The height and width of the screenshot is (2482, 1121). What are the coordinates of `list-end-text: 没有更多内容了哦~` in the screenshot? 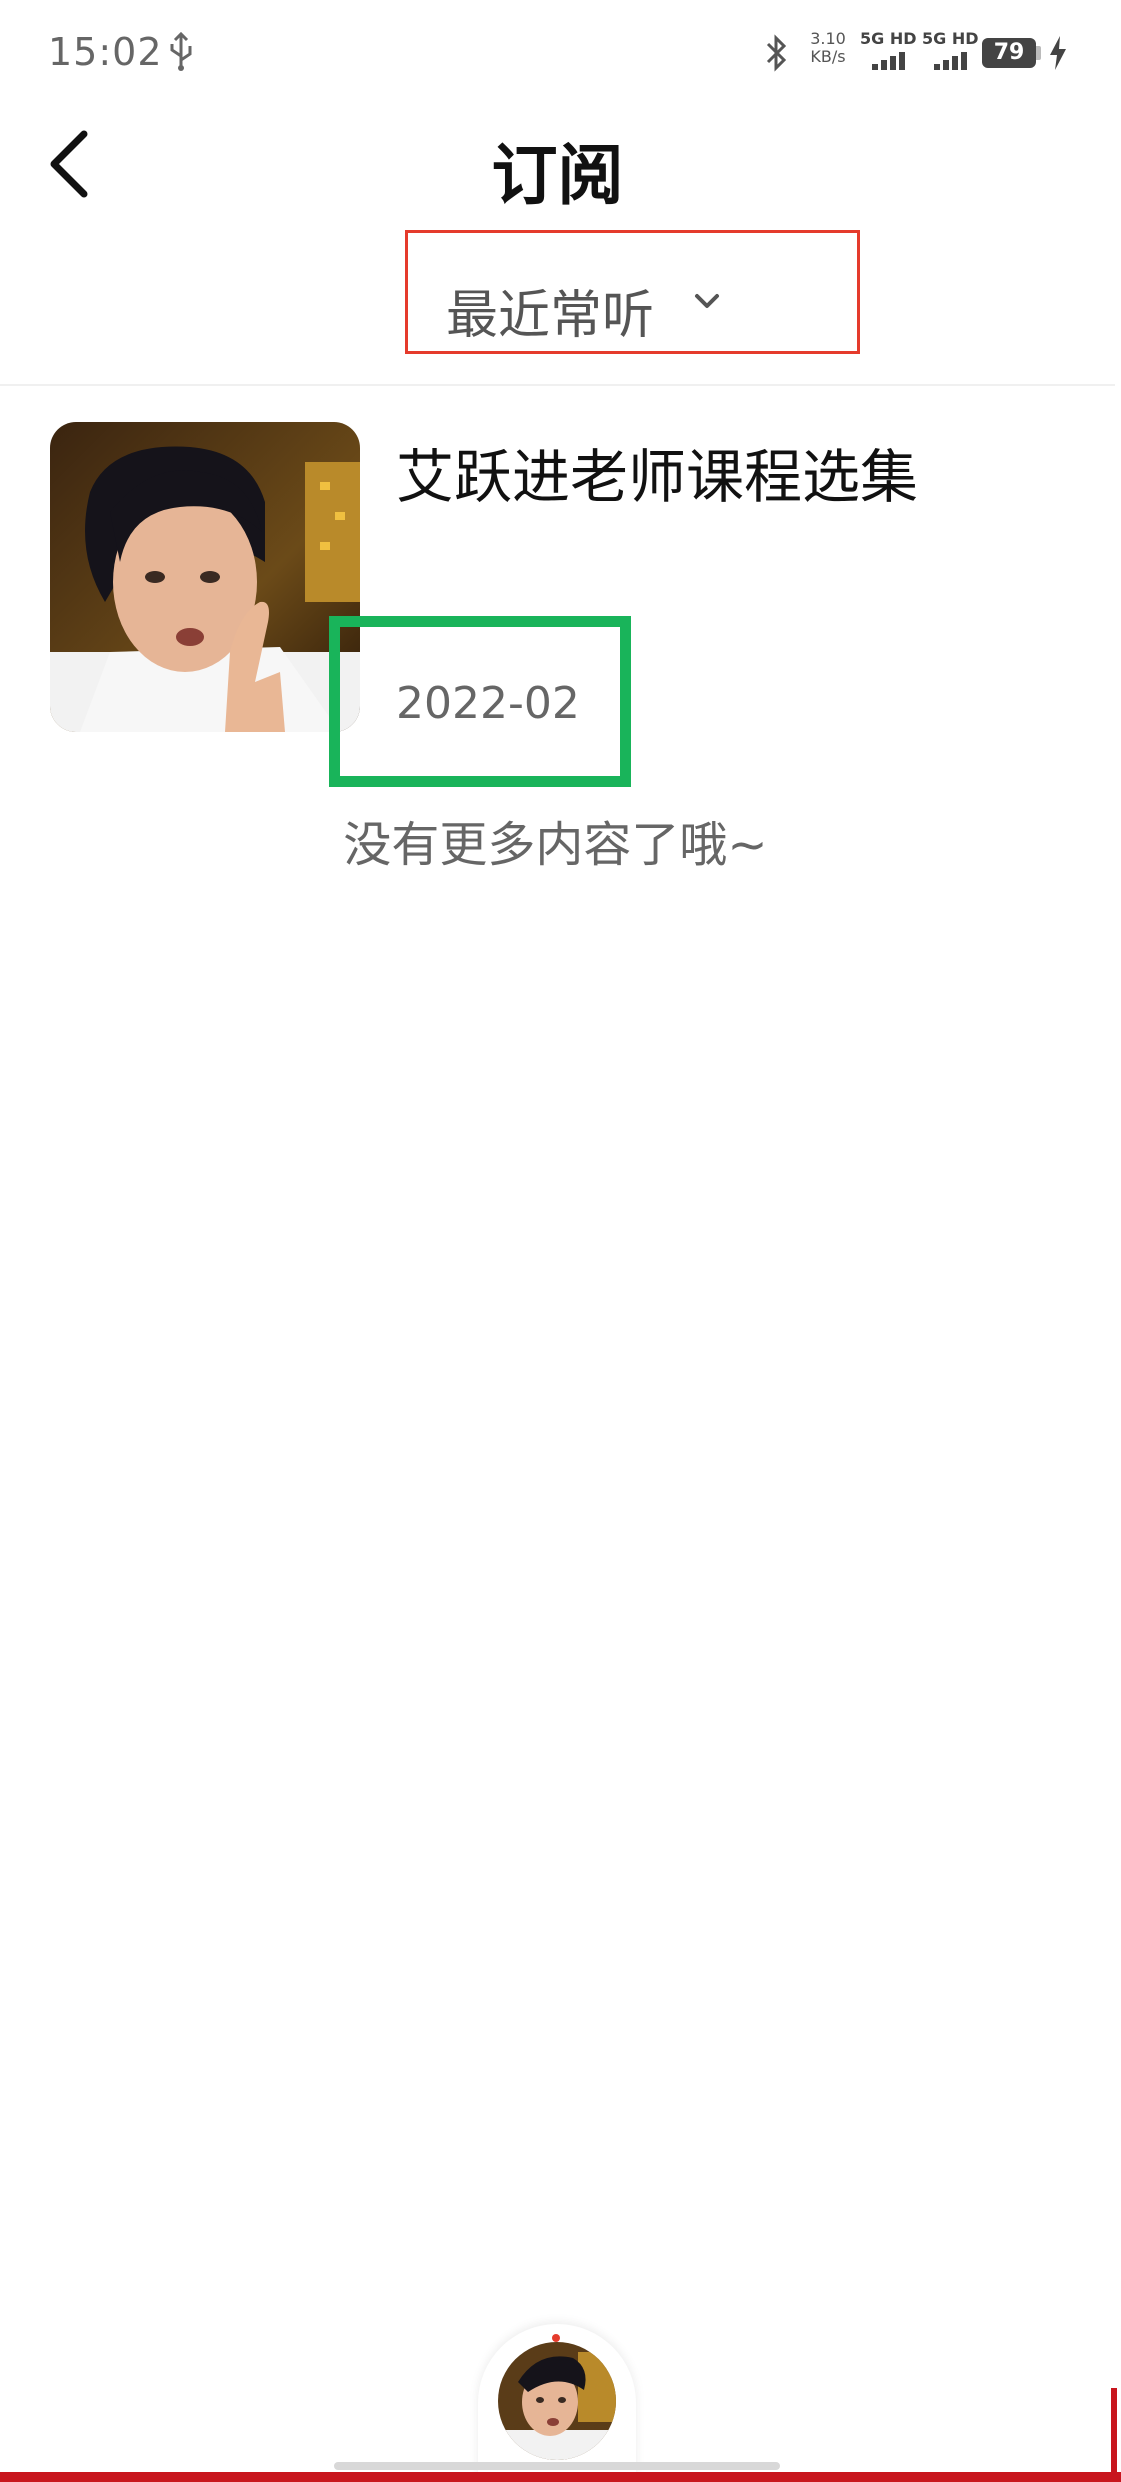 It's located at (555, 845).